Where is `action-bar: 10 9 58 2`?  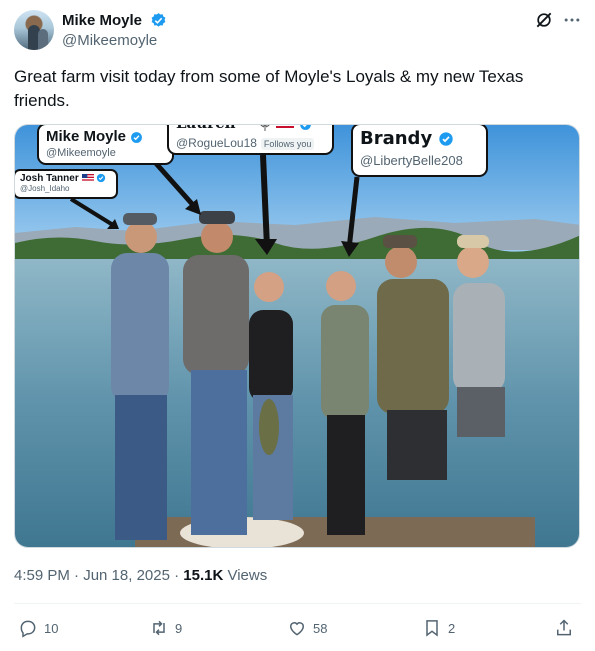
action-bar: 10 9 58 2 is located at coordinates (297, 628).